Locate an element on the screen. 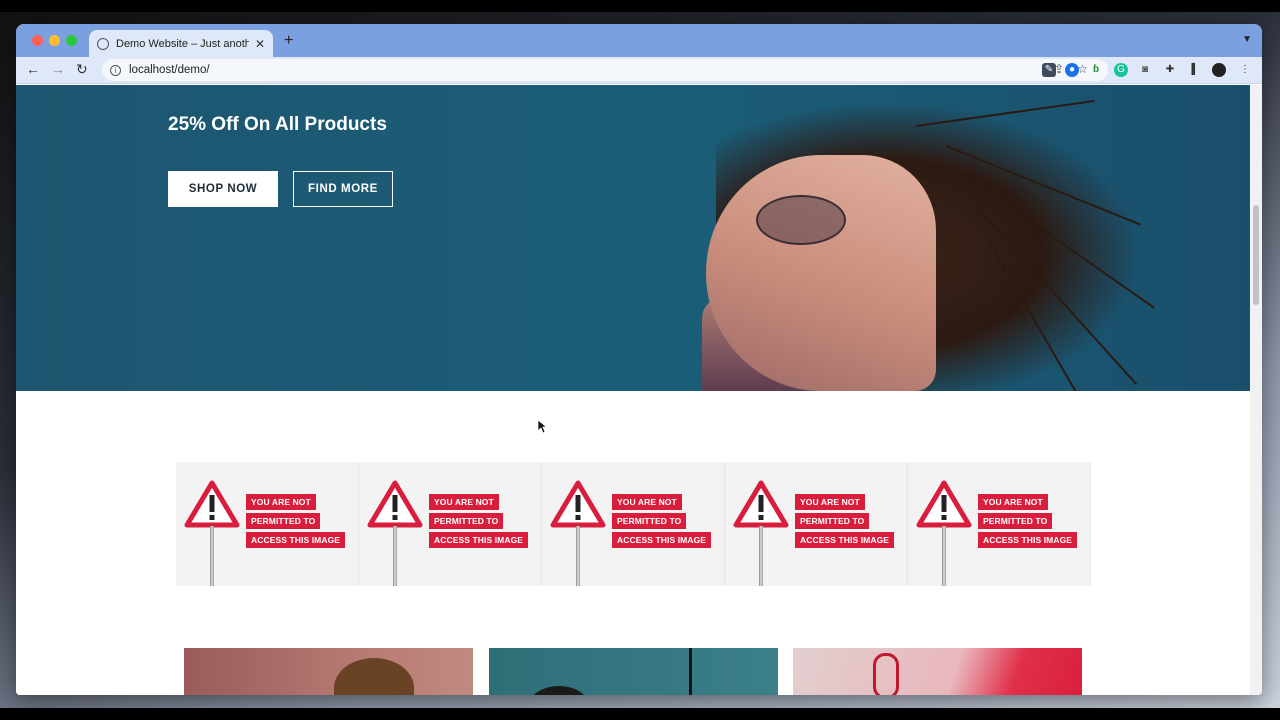  zoom-window-button is located at coordinates (71, 40).